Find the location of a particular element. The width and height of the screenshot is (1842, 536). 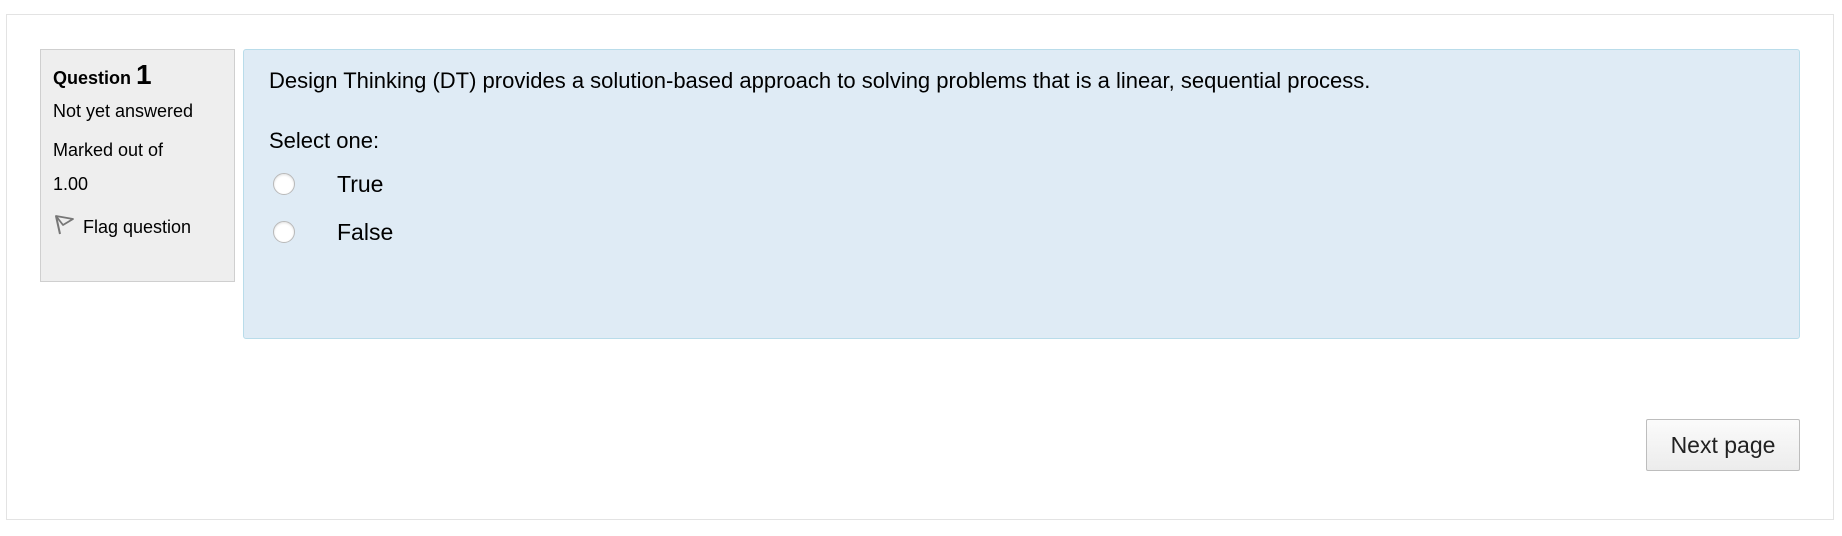

question-number: 1 is located at coordinates (144, 74).